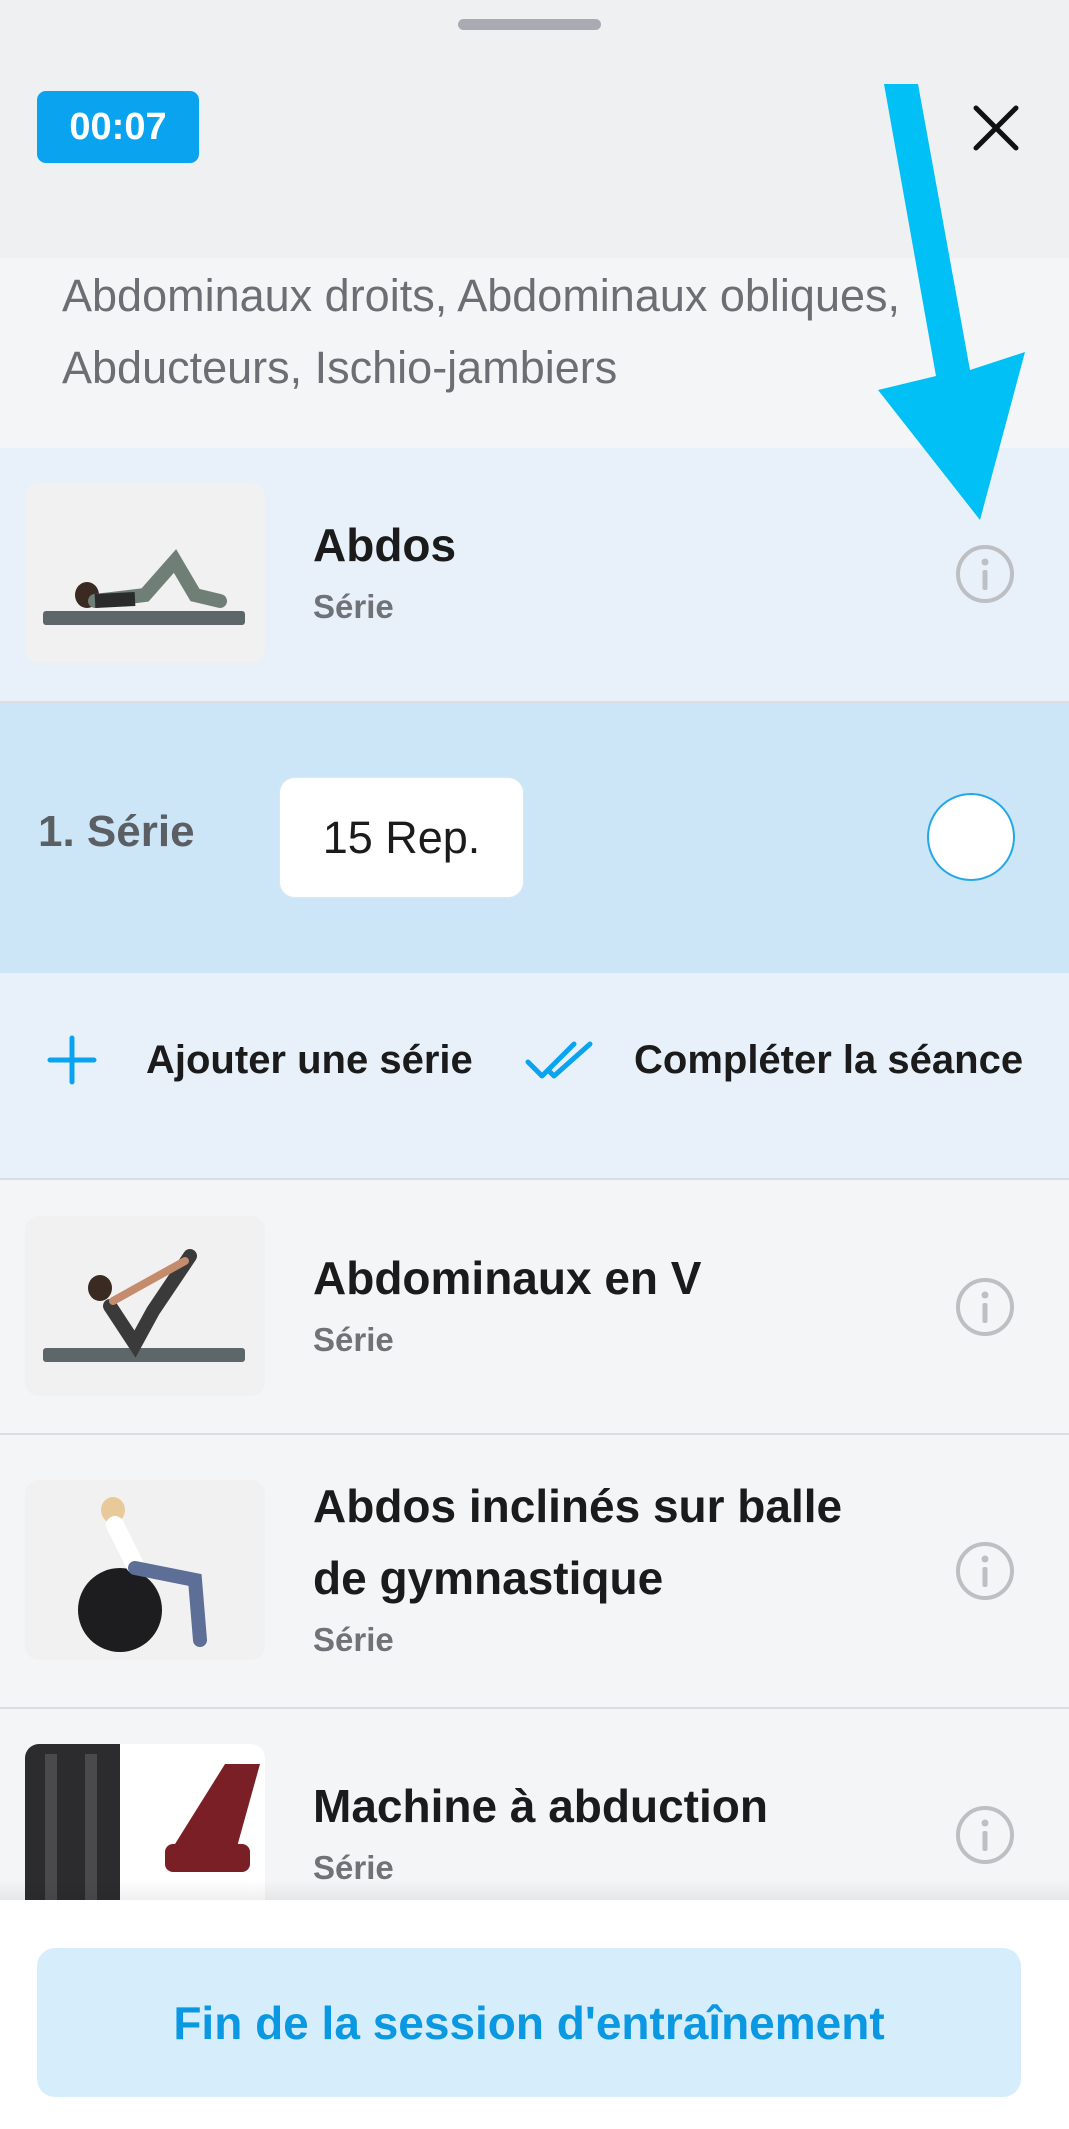 This screenshot has width=1069, height=2129. I want to click on close-icon, so click(996, 128).